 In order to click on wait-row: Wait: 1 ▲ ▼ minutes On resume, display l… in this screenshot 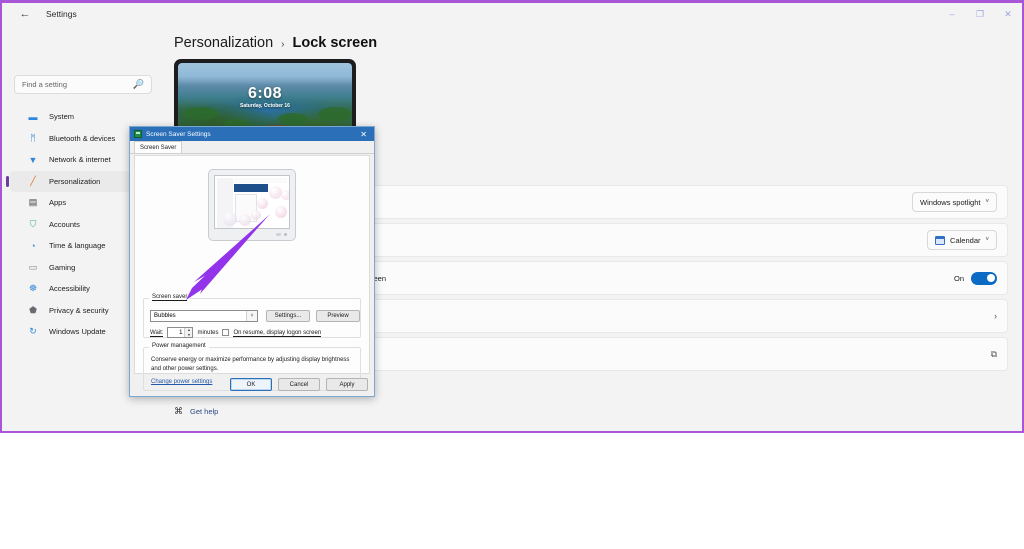, I will do `click(236, 332)`.